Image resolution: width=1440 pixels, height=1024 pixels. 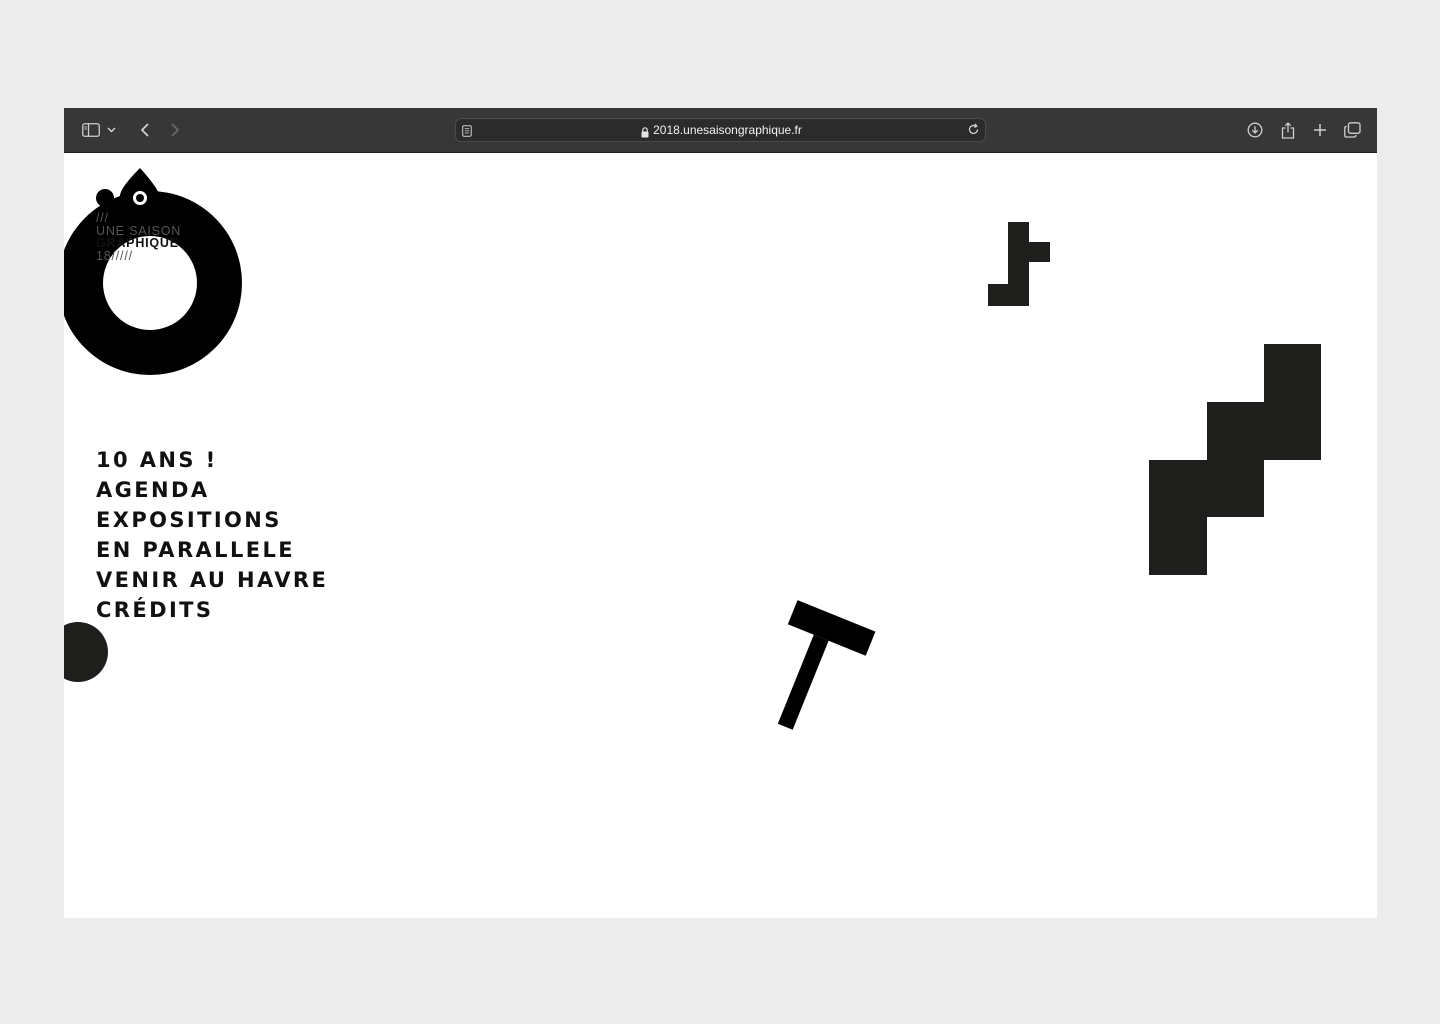 What do you see at coordinates (212, 610) in the screenshot?
I see `menu-item-credits: CRÉDITS` at bounding box center [212, 610].